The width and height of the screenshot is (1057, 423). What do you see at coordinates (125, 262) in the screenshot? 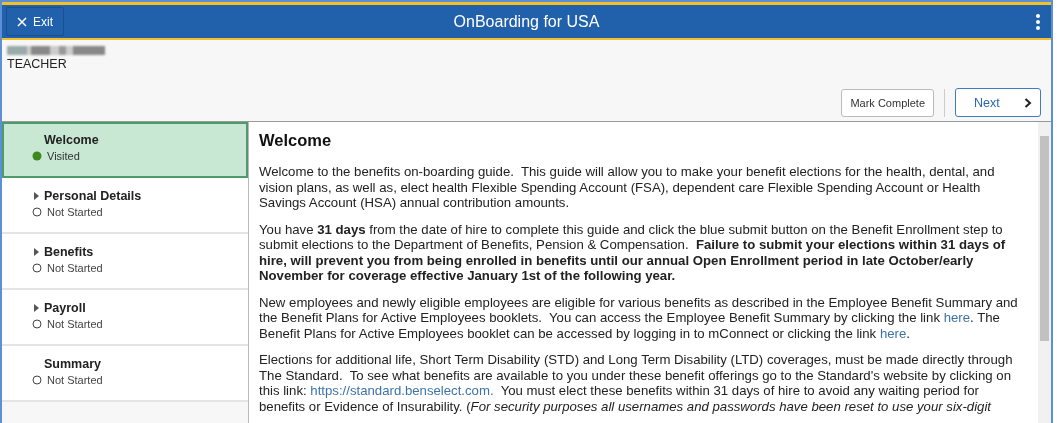
I see `step-item: Benefits Not Started` at bounding box center [125, 262].